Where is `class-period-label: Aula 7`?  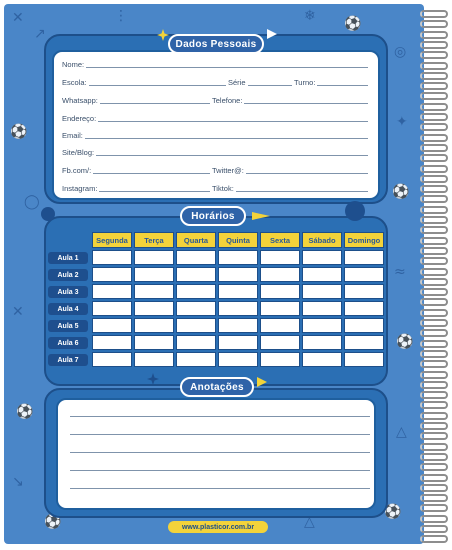
class-period-label: Aula 7 is located at coordinates (68, 360).